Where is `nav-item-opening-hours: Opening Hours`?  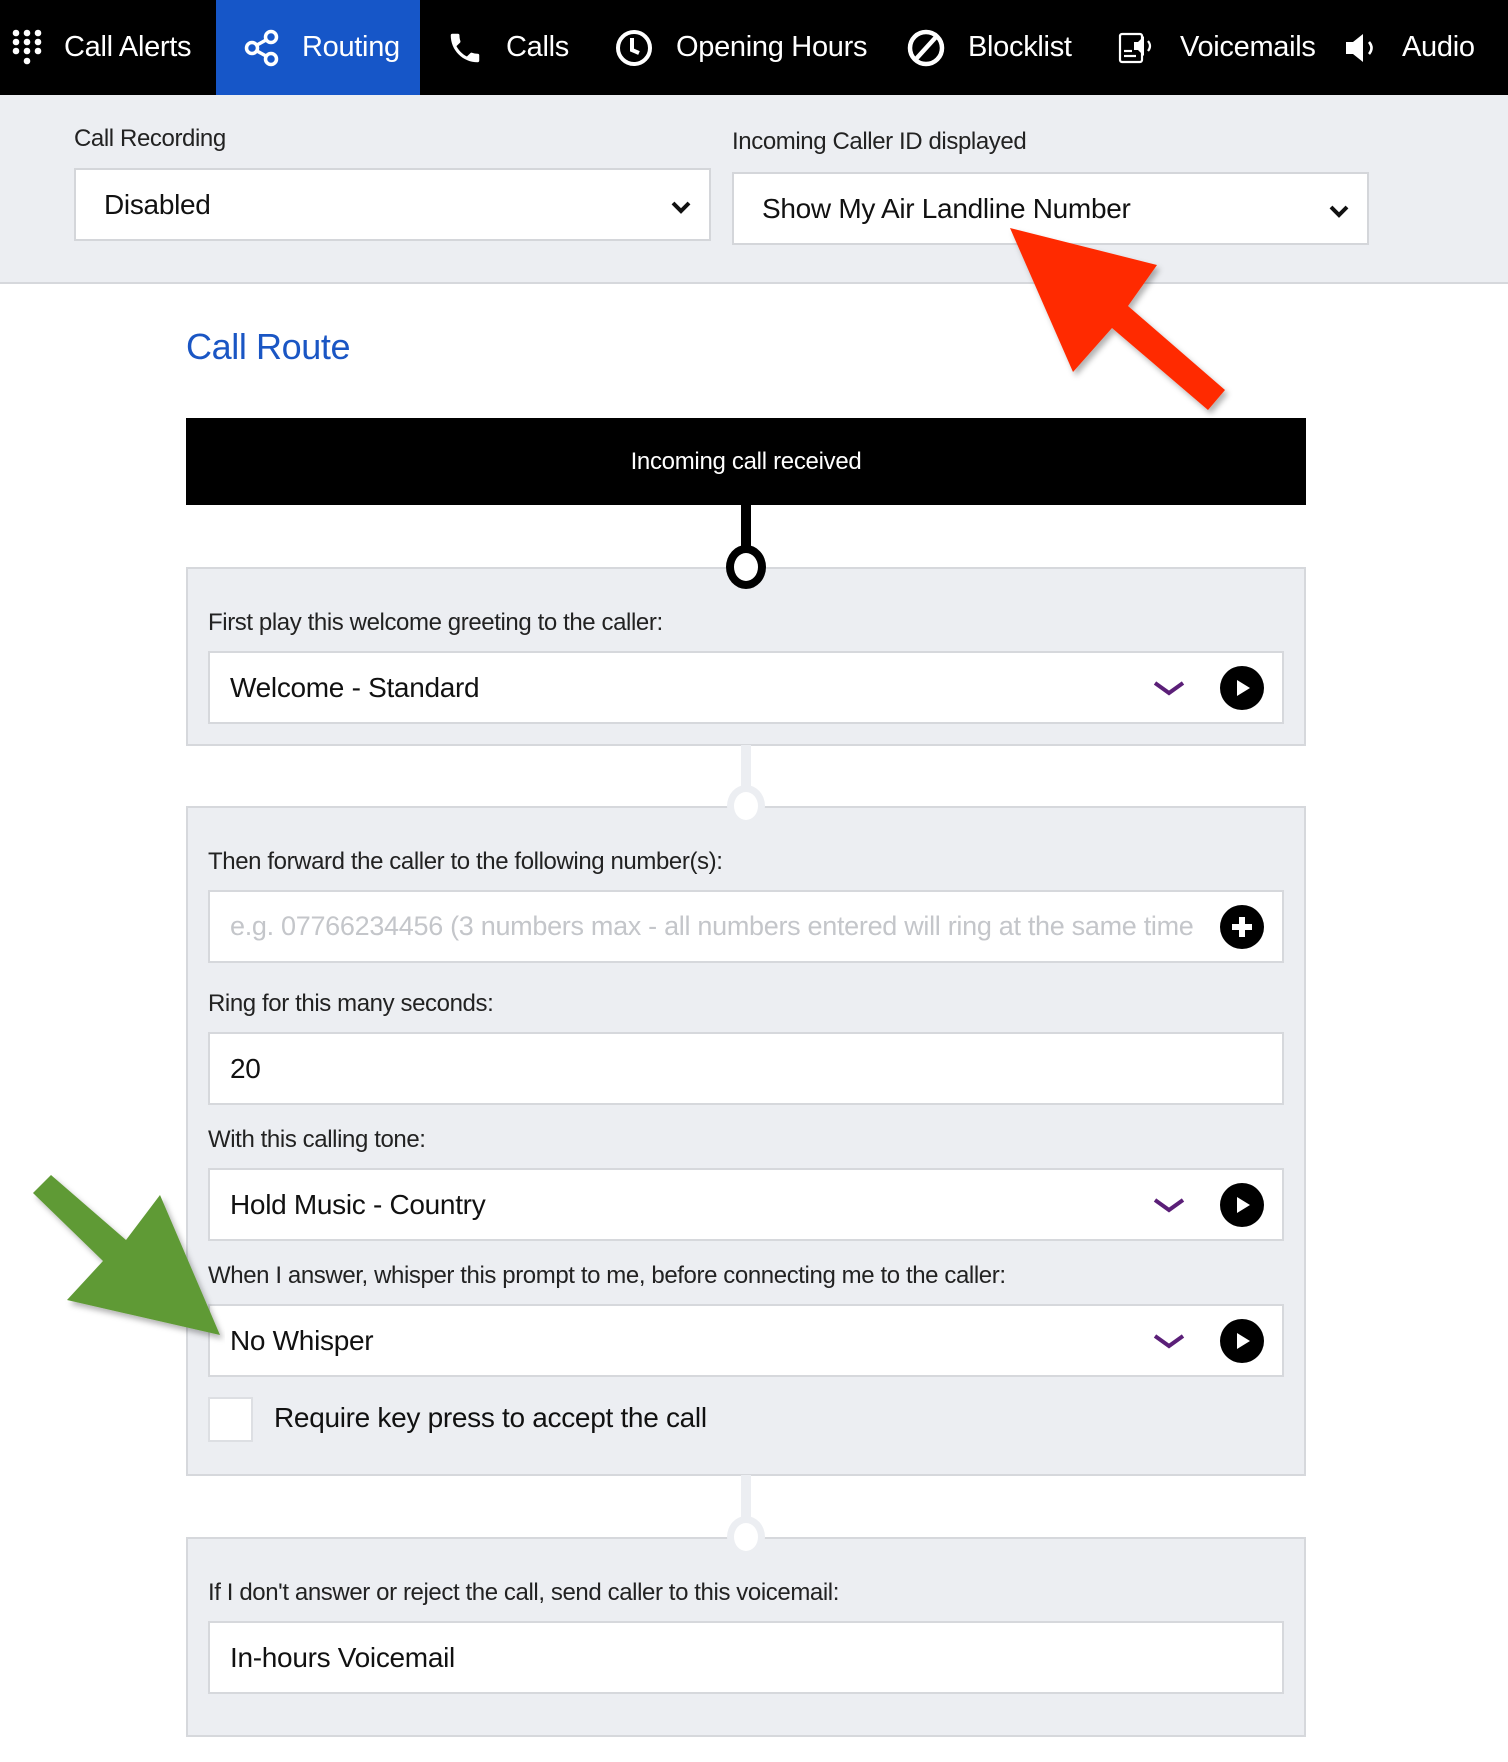 nav-item-opening-hours: Opening Hours is located at coordinates (740, 47).